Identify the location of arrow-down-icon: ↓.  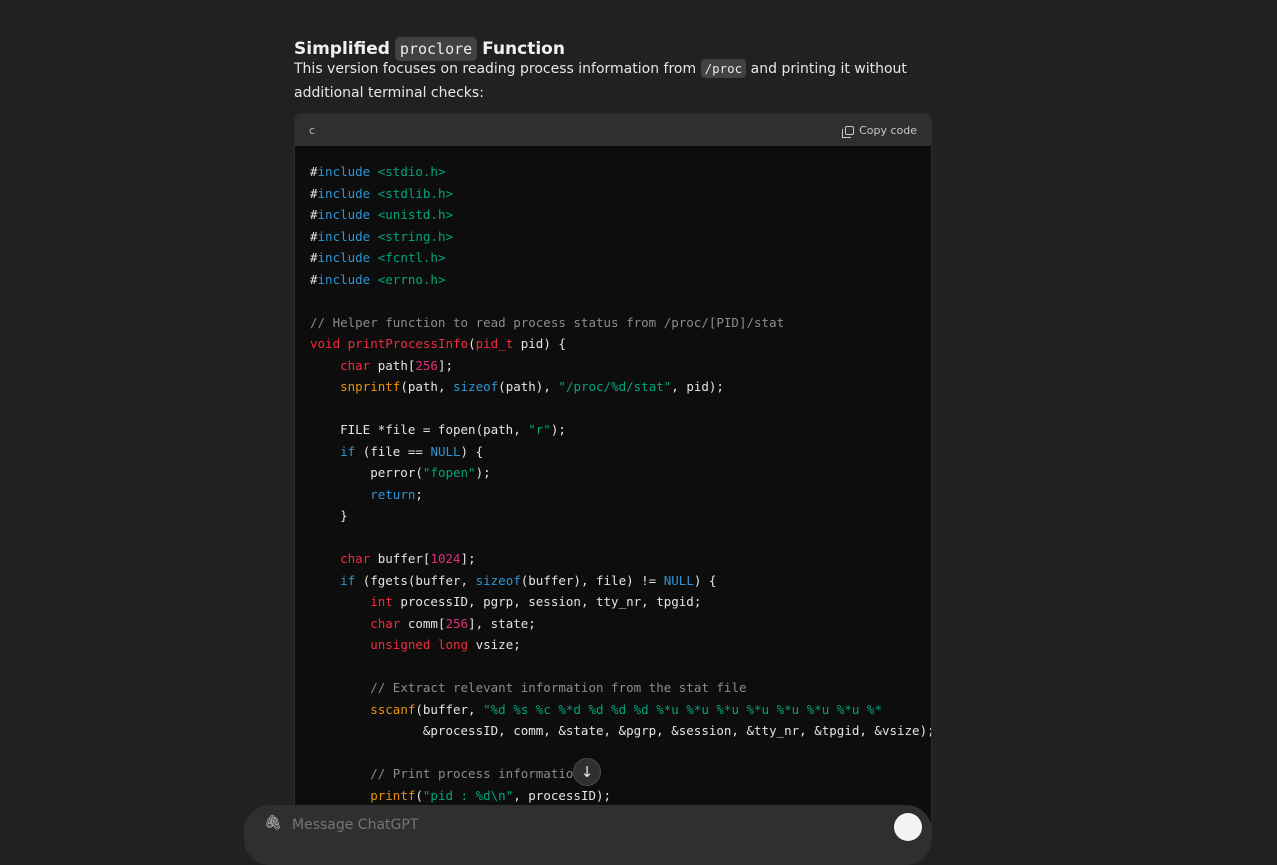
(587, 772).